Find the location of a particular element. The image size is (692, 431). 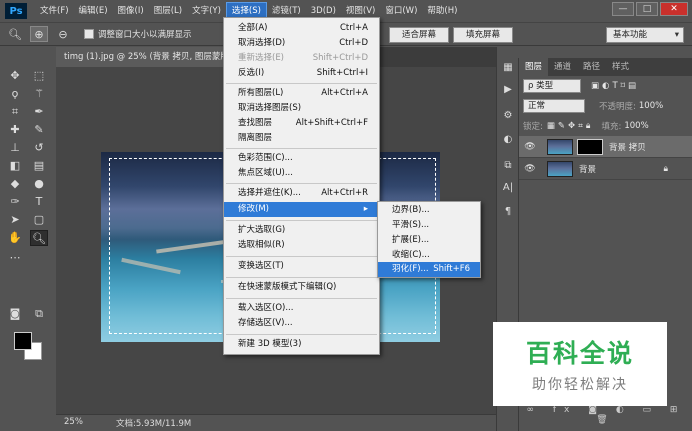

eraser-tool-icon: ◧ is located at coordinates (15, 166).